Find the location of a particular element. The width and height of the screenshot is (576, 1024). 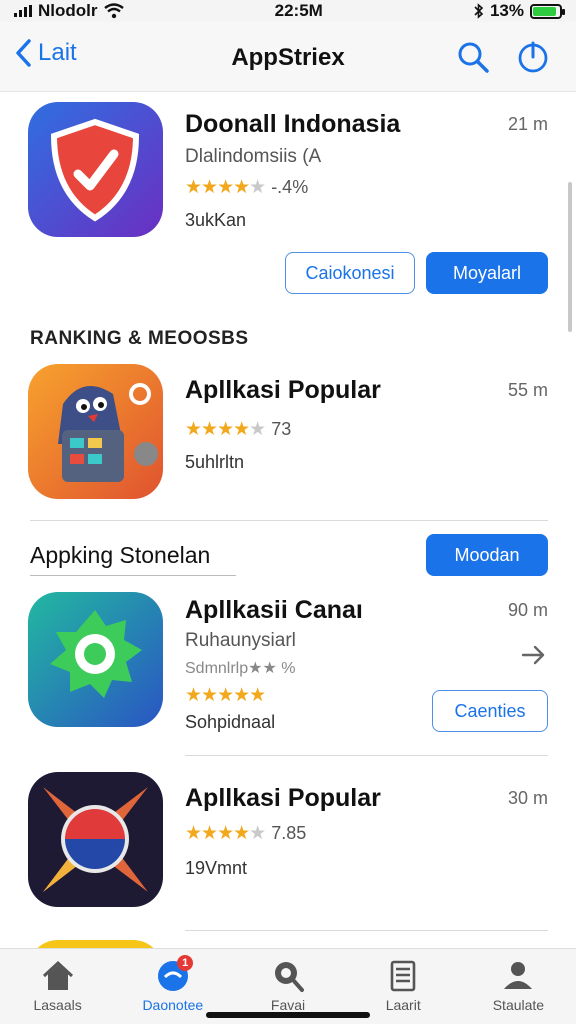

rating-value: 7.85 is located at coordinates (289, 833).